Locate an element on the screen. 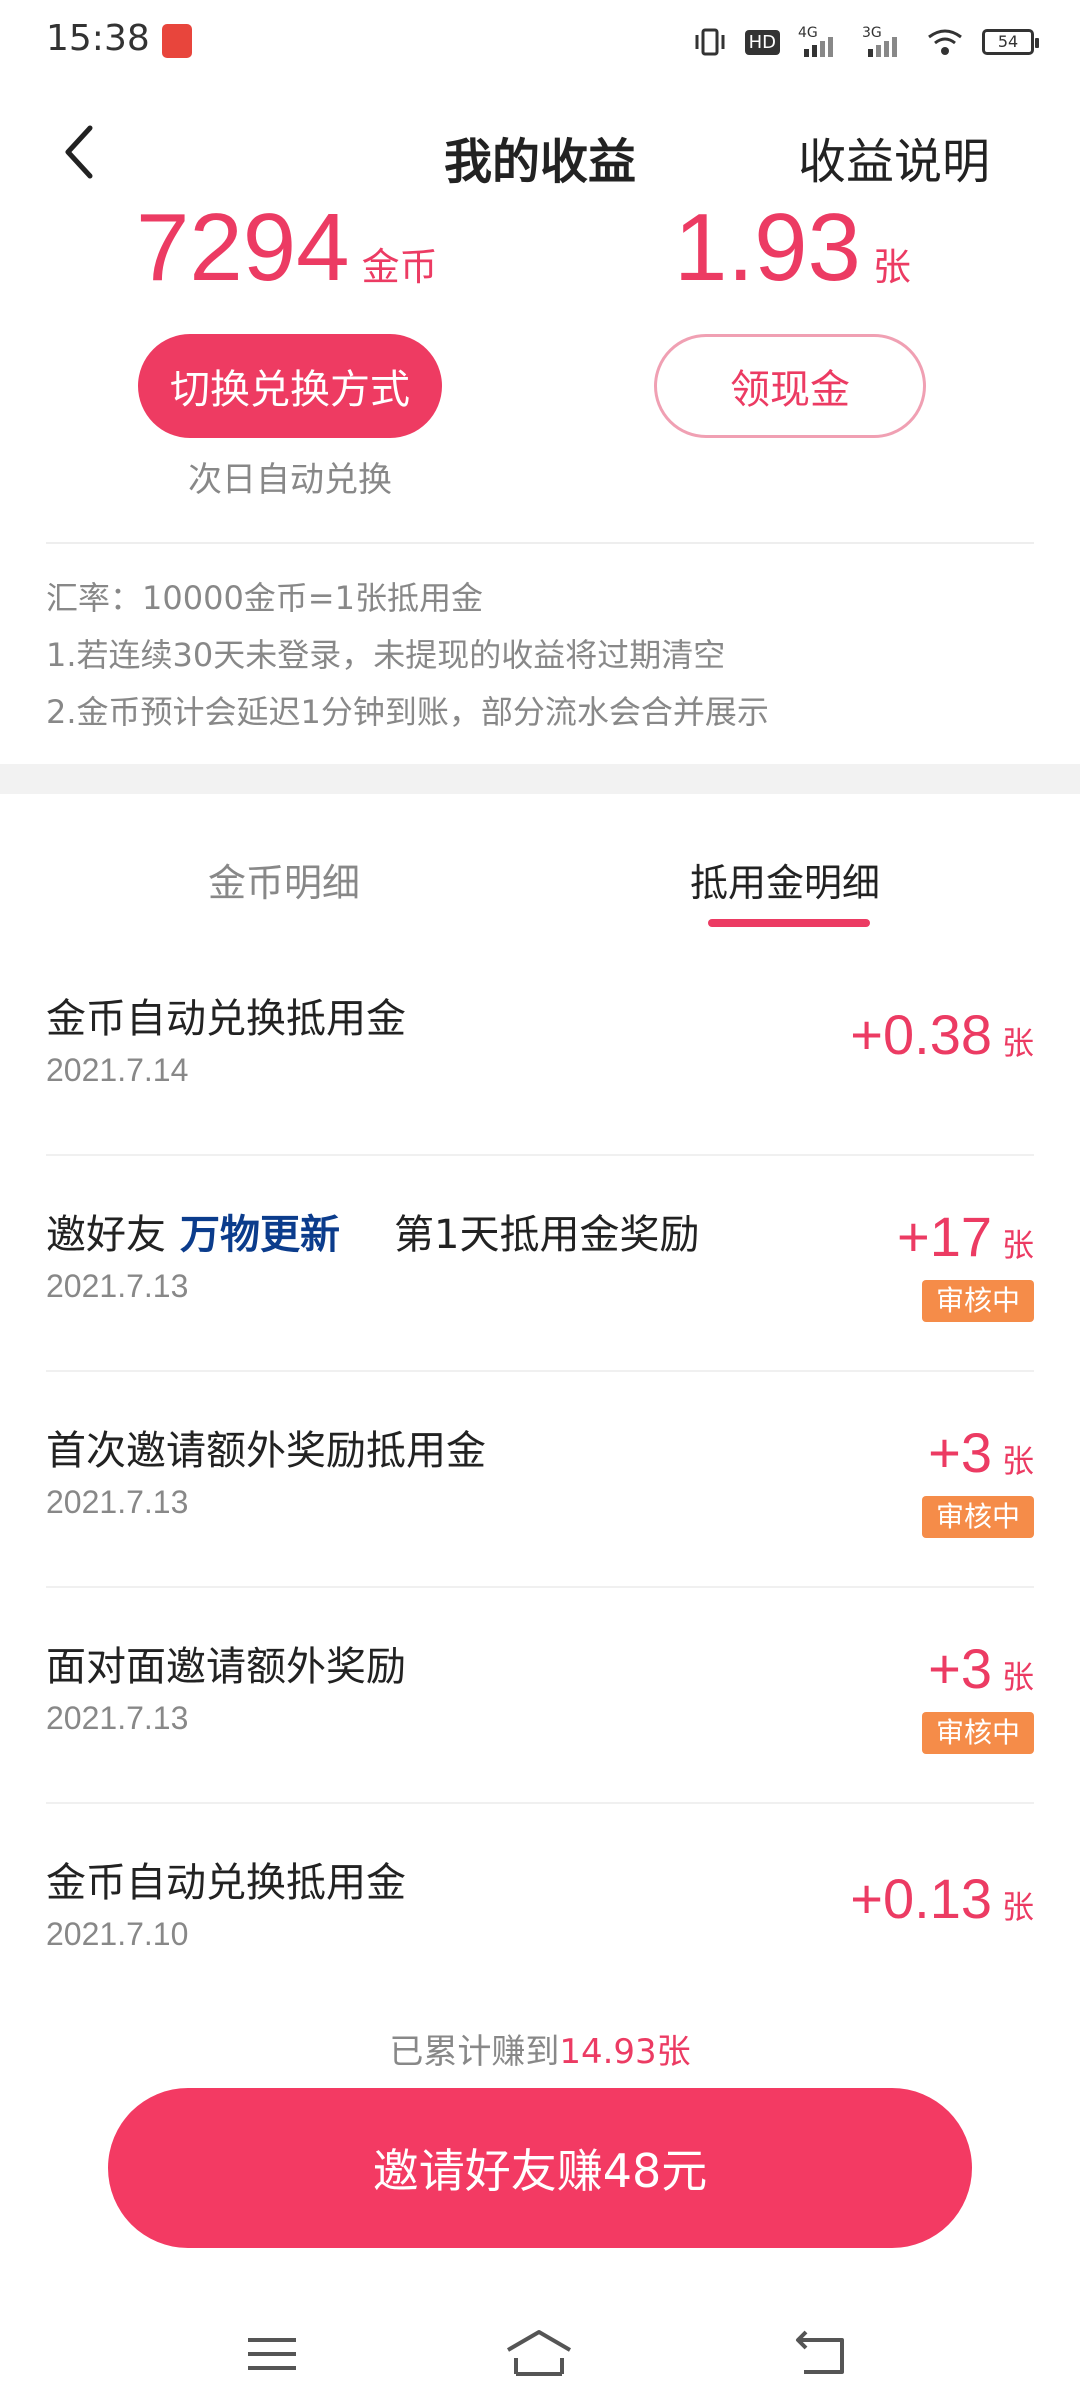 This screenshot has height=2408, width=1080. tab-coin-details: 金币明细 is located at coordinates (284, 879).